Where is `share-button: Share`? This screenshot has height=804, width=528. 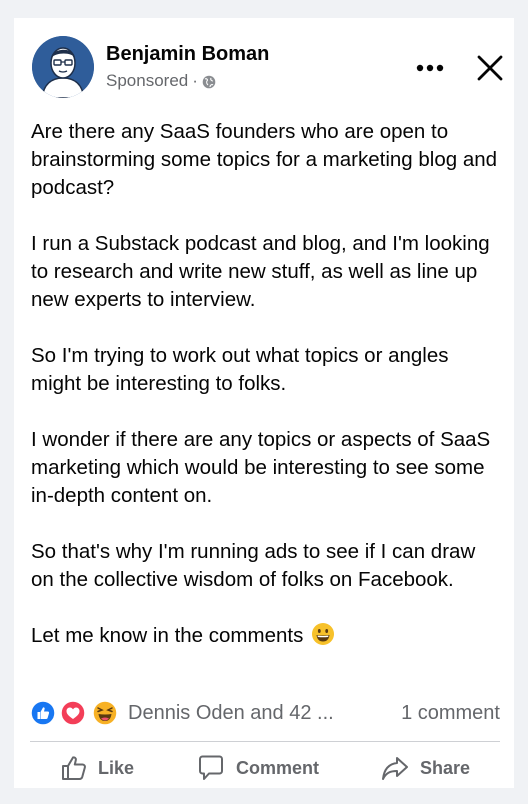
share-button: Share is located at coordinates (425, 768).